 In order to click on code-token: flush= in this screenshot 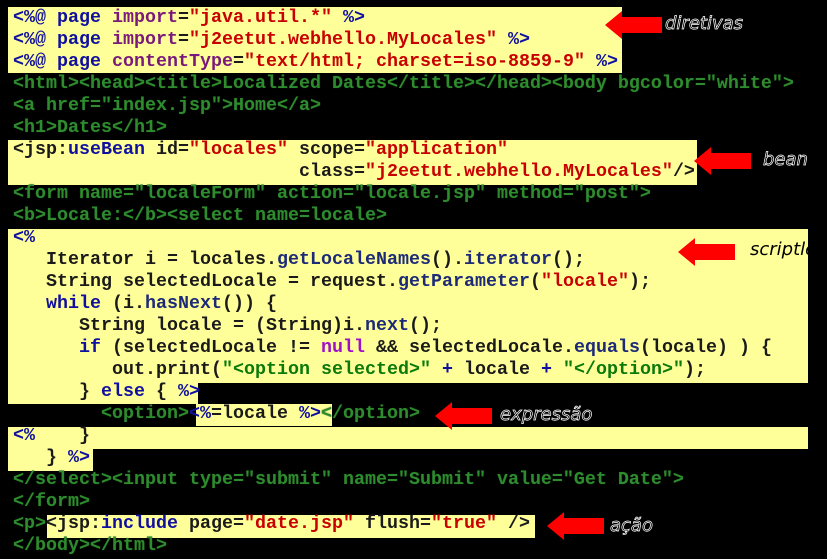, I will do `click(392, 523)`.